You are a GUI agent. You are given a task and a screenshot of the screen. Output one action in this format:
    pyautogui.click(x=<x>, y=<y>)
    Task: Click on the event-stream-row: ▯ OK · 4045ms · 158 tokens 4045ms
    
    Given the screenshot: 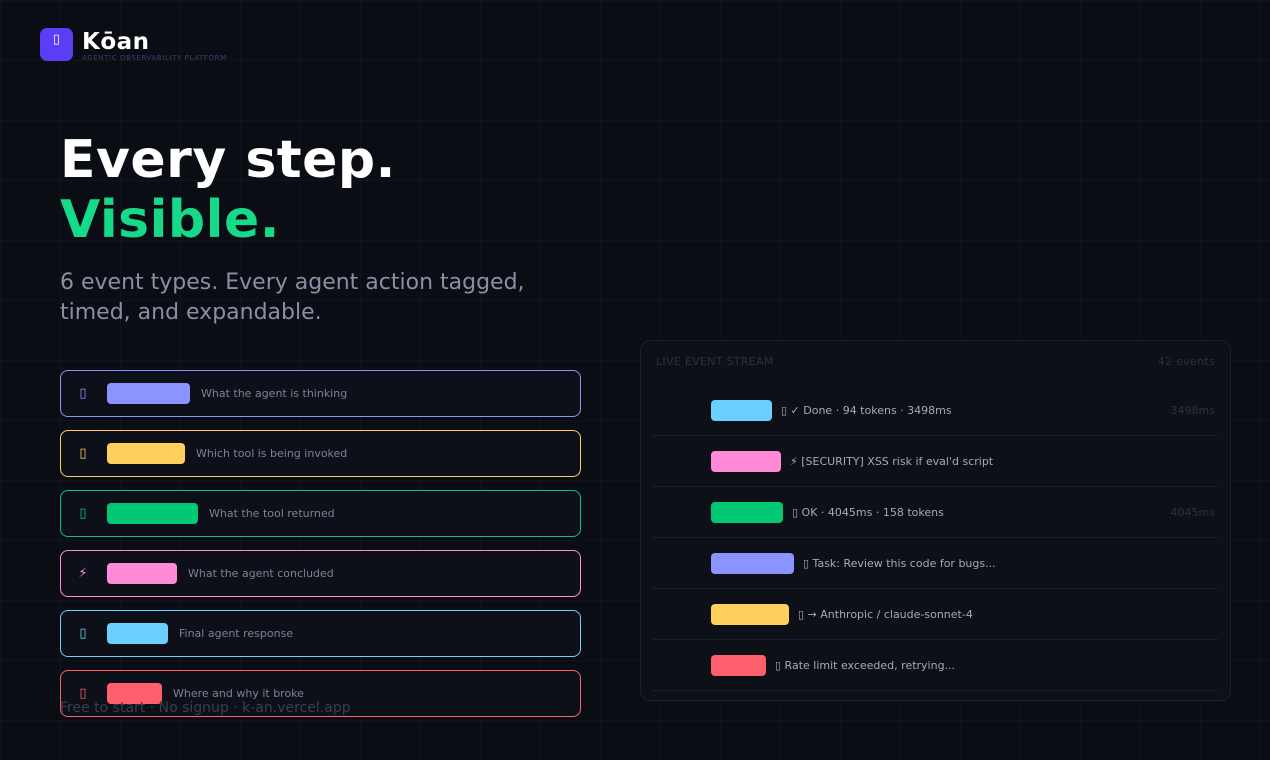 What is the action you would take?
    pyautogui.click(x=935, y=512)
    